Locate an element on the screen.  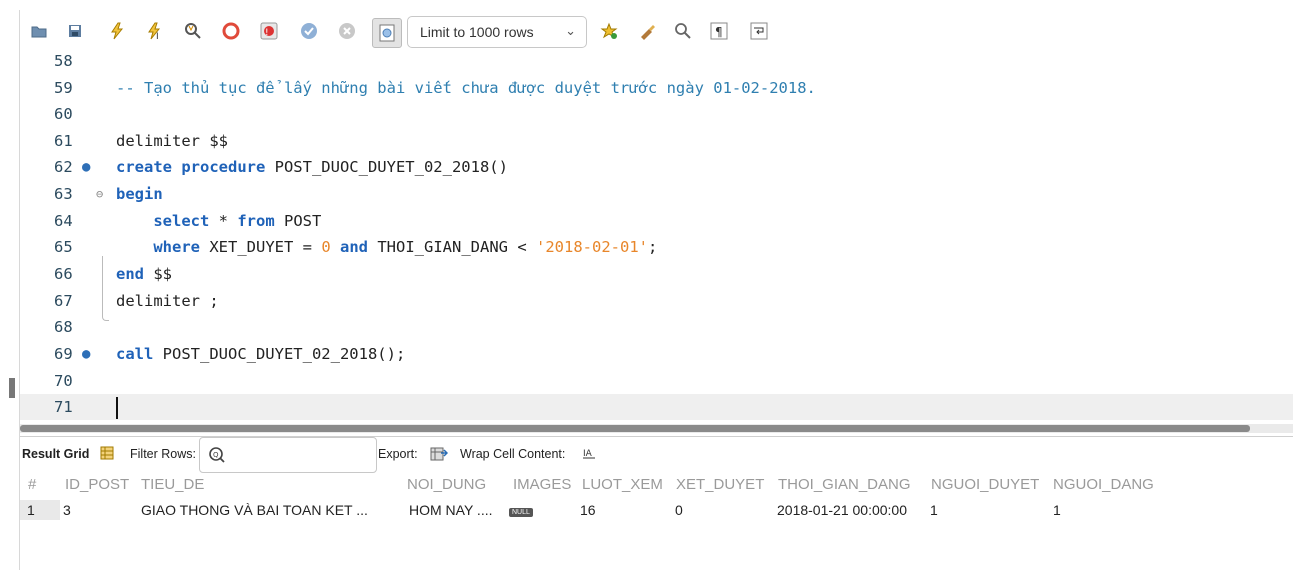
toggle-continue-icon: ! is located at coordinates (269, 31).